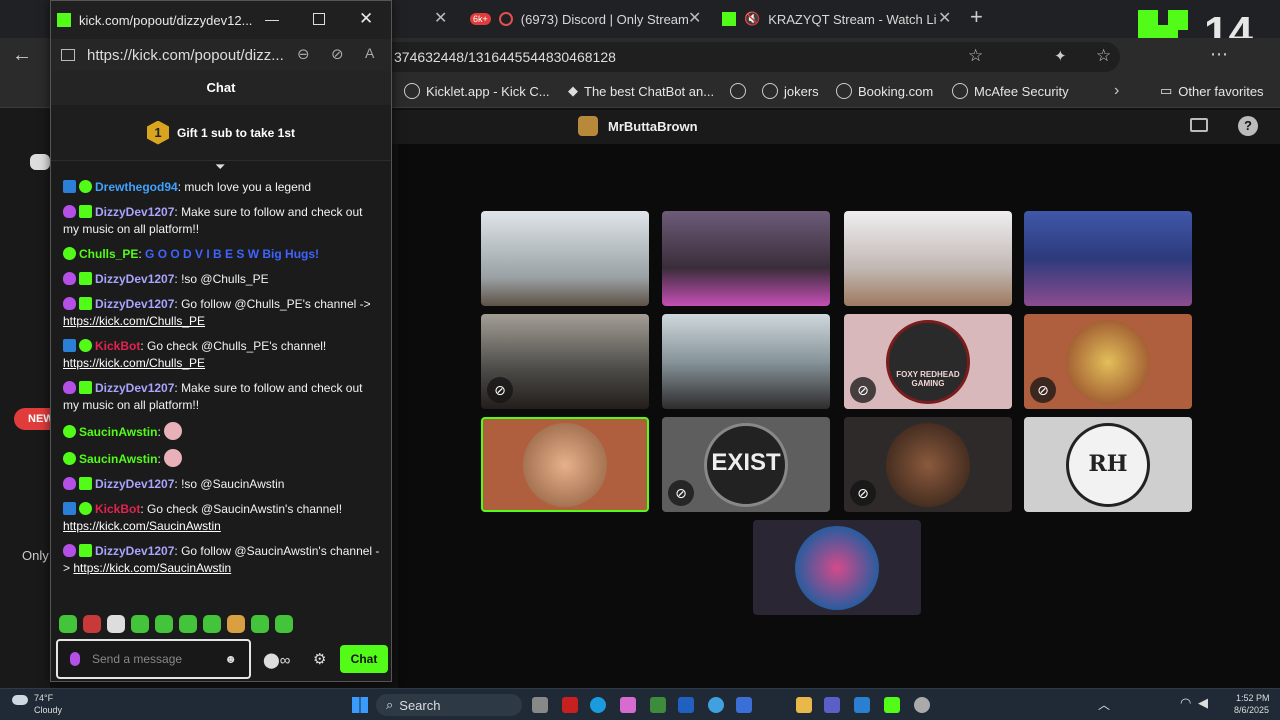 This screenshot has height=720, width=1280. Describe the element at coordinates (22, 55) in the screenshot. I see `back-icon: ←` at that location.